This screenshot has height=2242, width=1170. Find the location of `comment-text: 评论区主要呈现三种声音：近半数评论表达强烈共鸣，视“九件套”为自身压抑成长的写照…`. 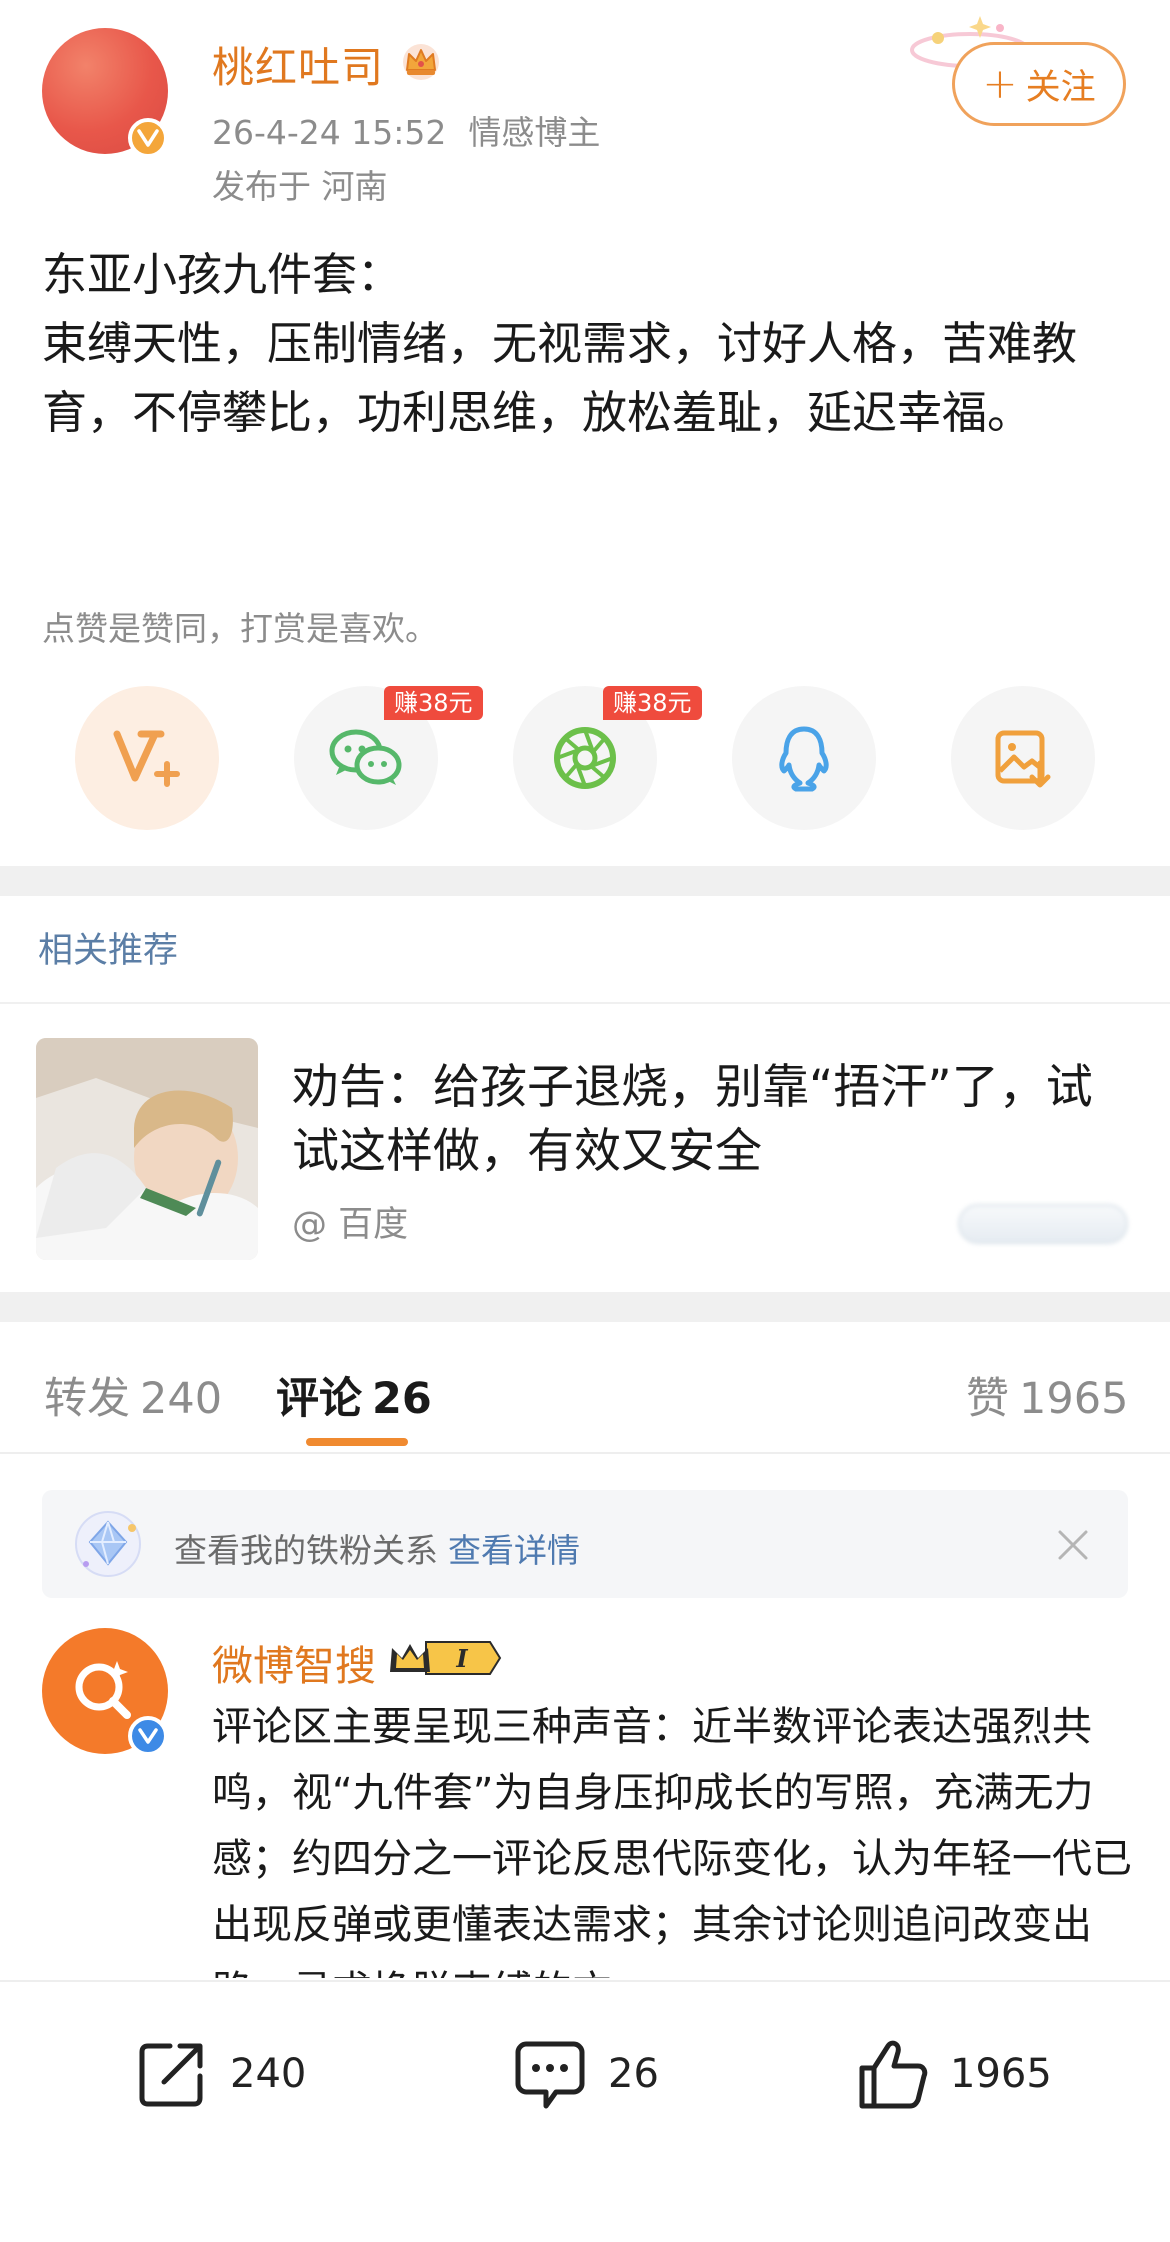

comment-text: 评论区主要呈现三种声音：近半数评论表达强烈共鸣，视“九件套”为自身压抑成长的写照… is located at coordinates (672, 1841).